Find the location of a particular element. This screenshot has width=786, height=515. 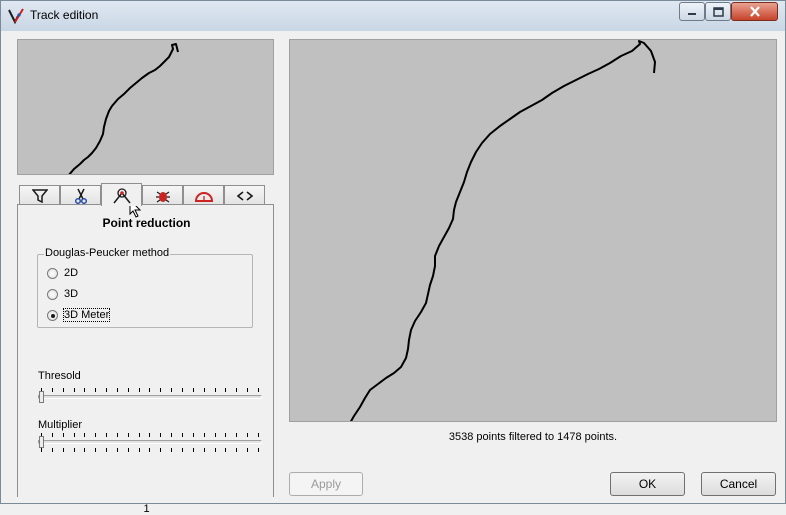

option-3d: 3D is located at coordinates (62, 294).